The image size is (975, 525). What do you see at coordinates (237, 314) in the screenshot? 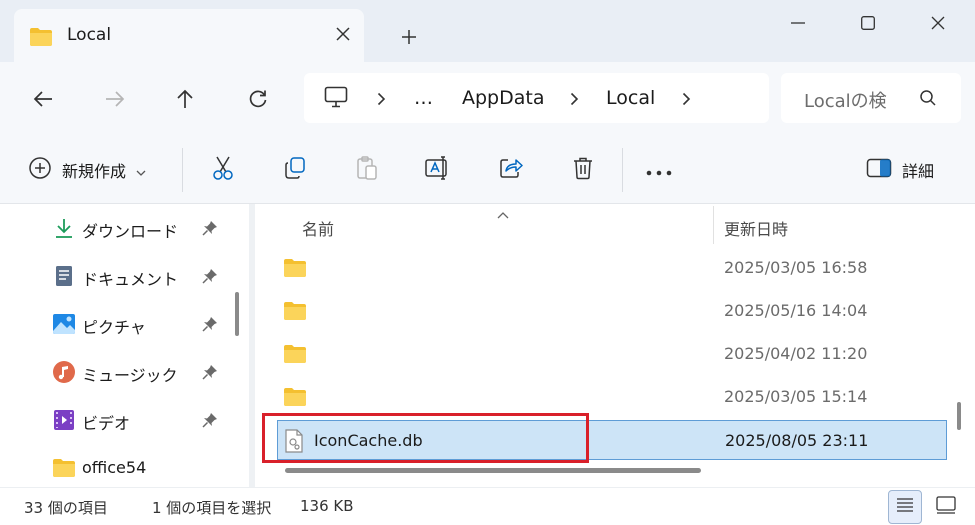
I see `navigation-scrollbar` at bounding box center [237, 314].